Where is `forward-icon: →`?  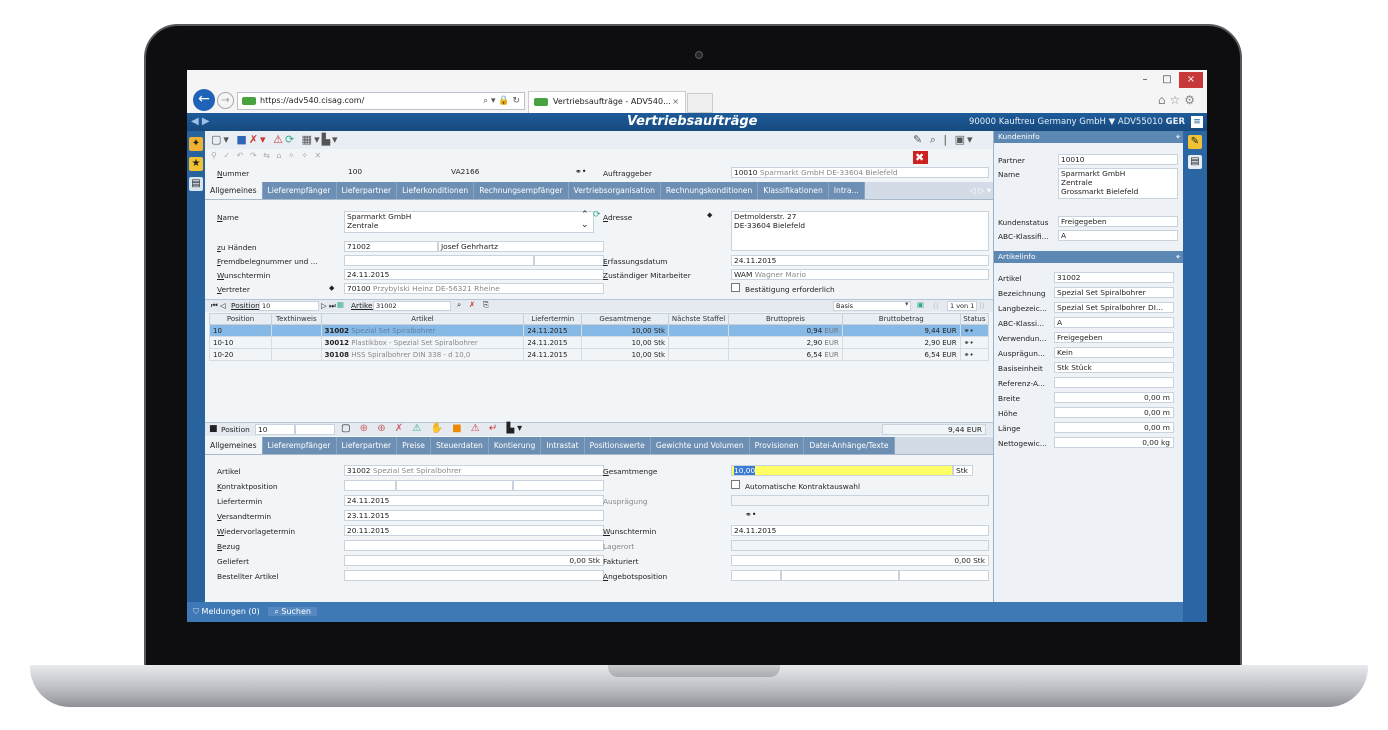
forward-icon: → is located at coordinates (225, 100).